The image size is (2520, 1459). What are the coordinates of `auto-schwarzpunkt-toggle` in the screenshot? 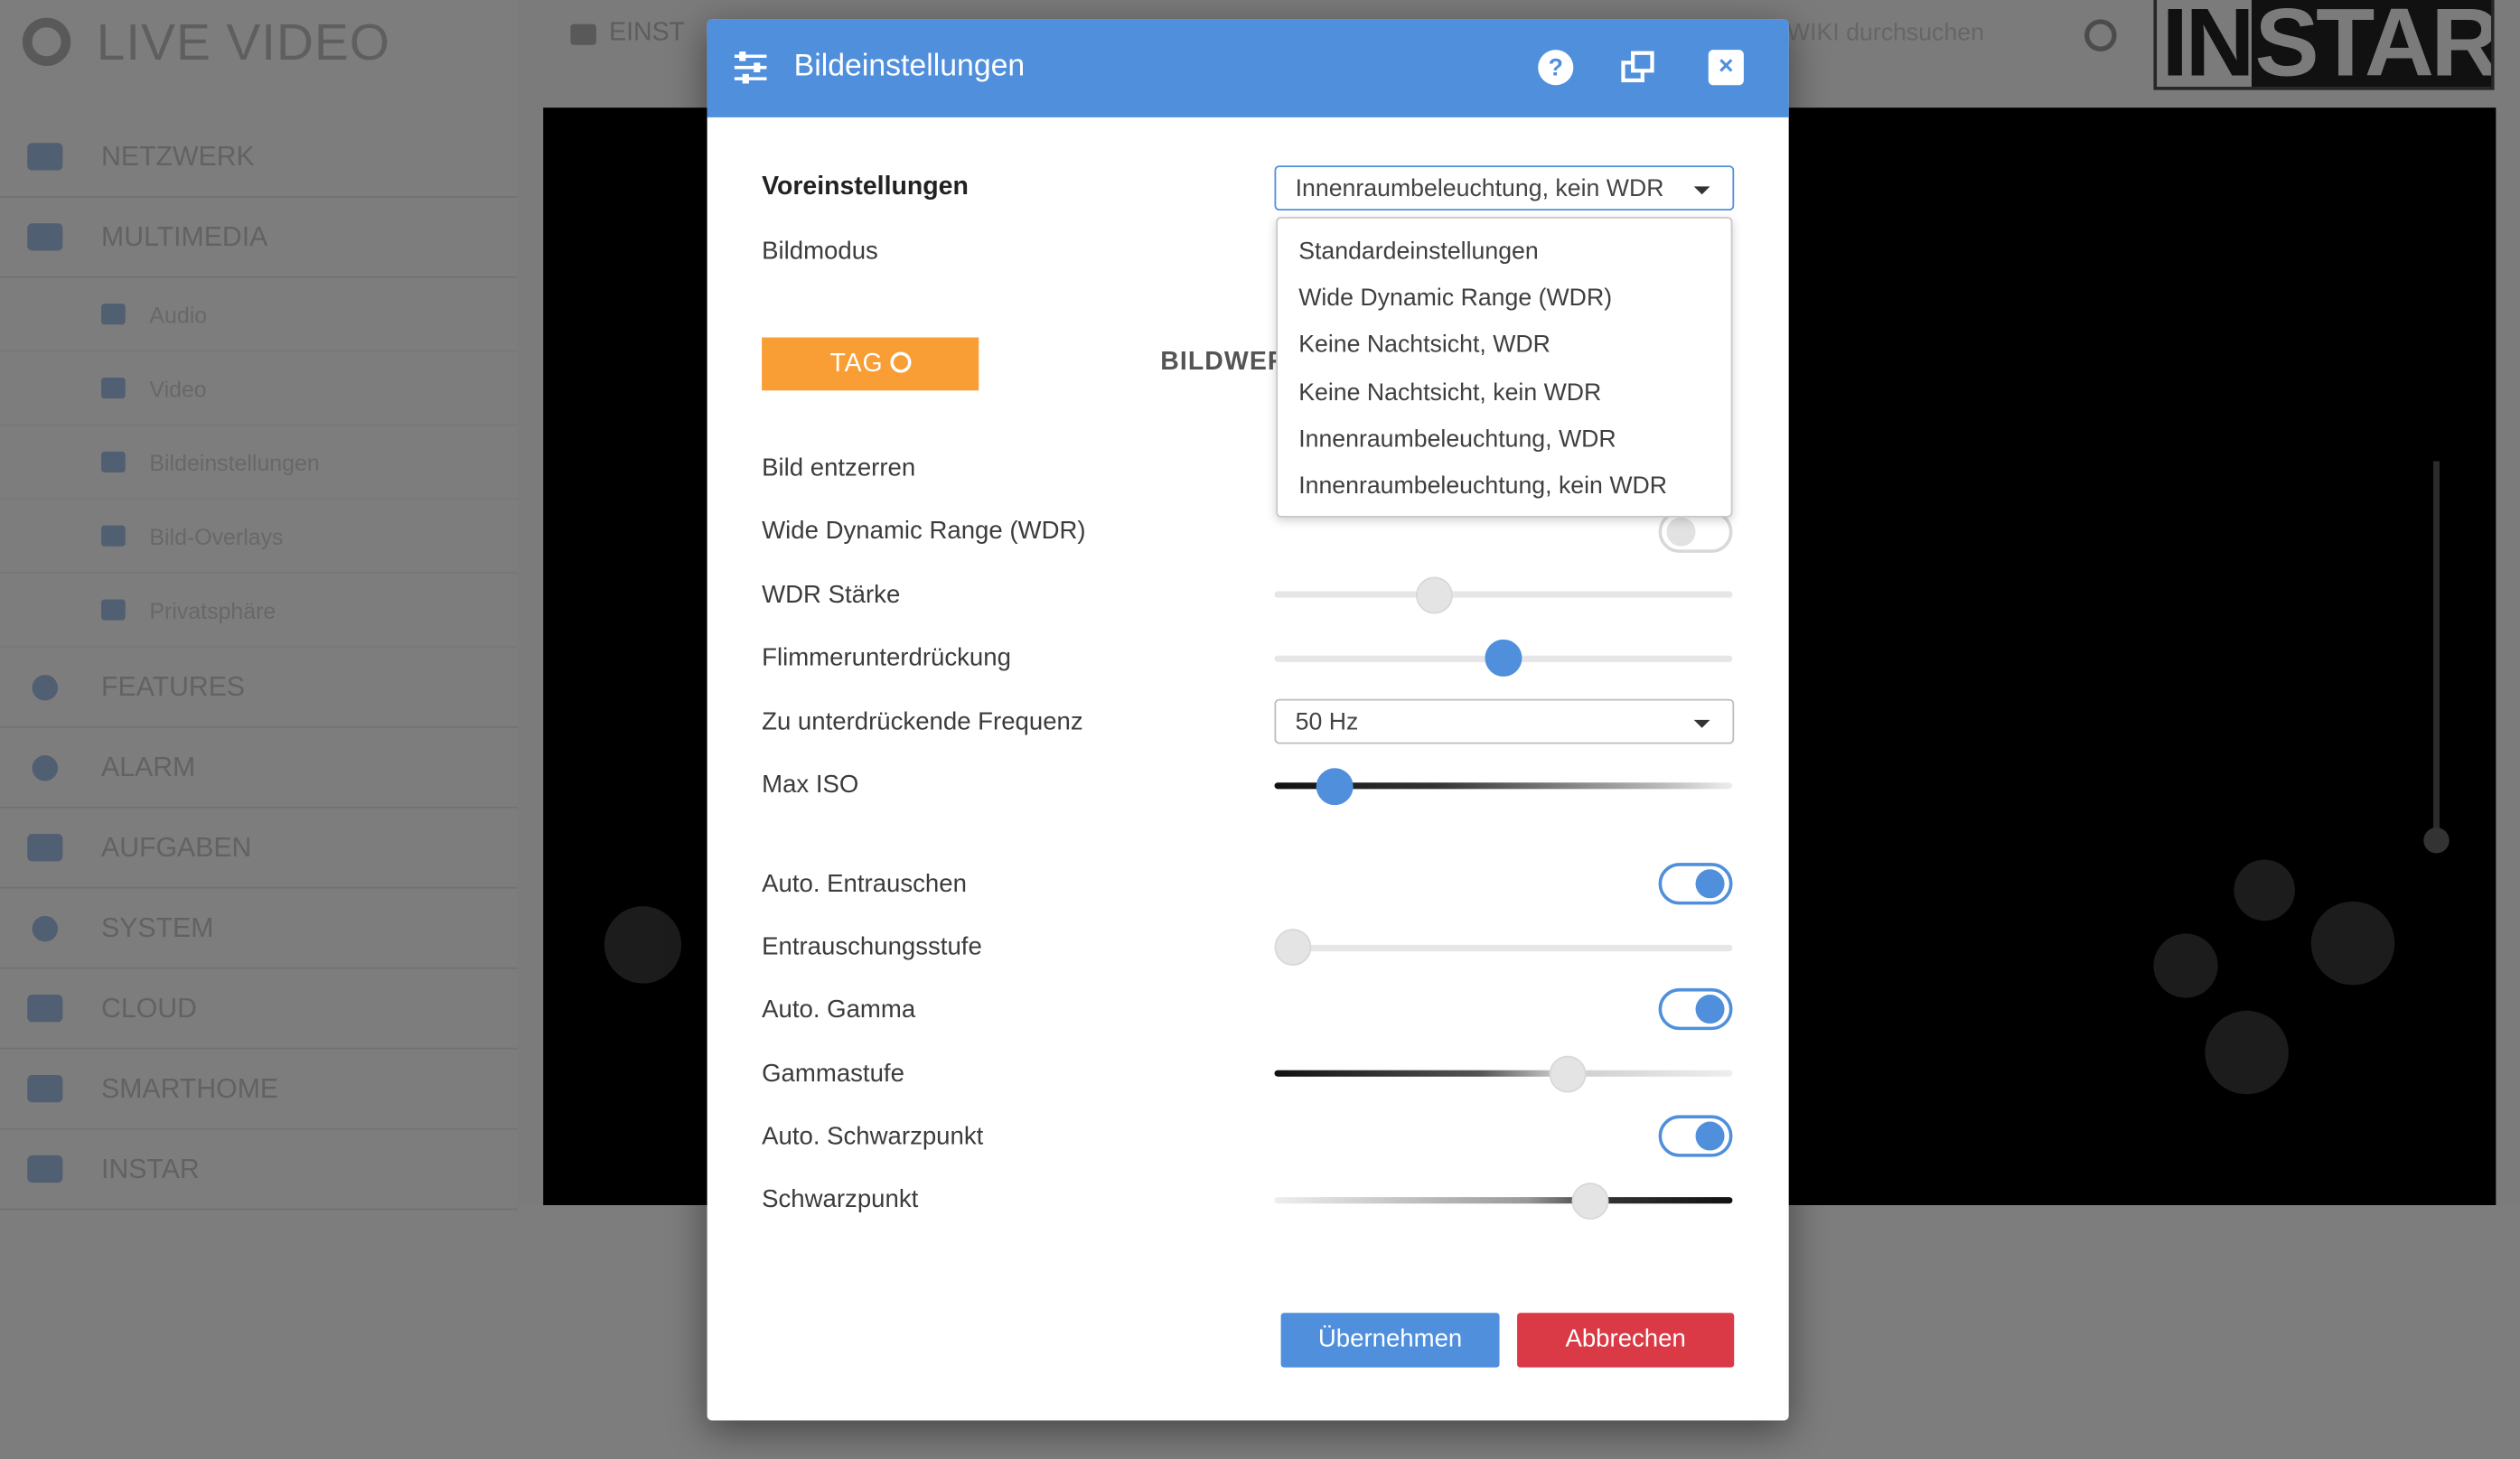 It's located at (1696, 1136).